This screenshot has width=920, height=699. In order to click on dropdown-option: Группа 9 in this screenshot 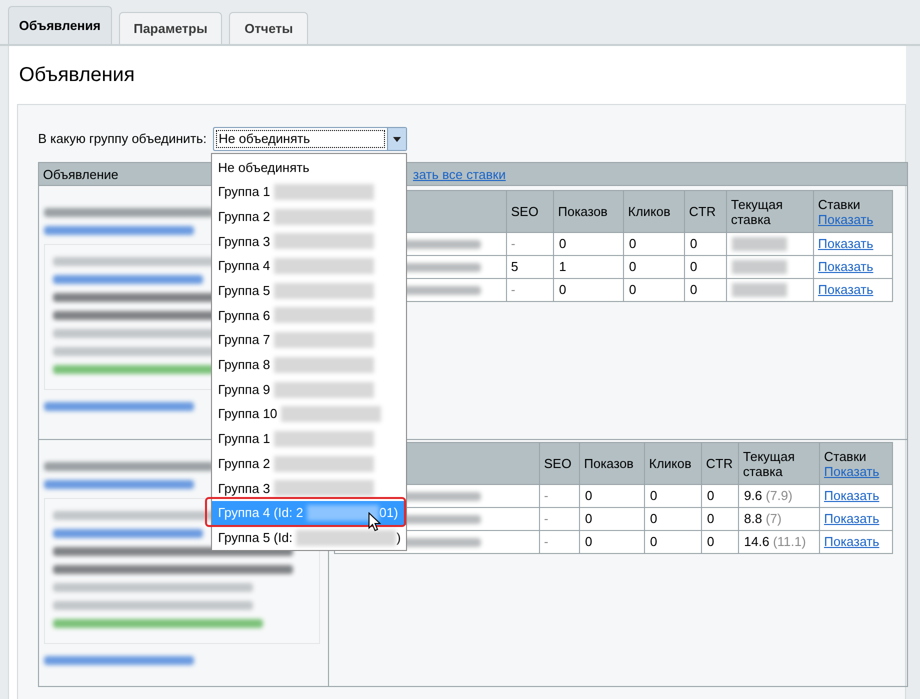, I will do `click(309, 389)`.